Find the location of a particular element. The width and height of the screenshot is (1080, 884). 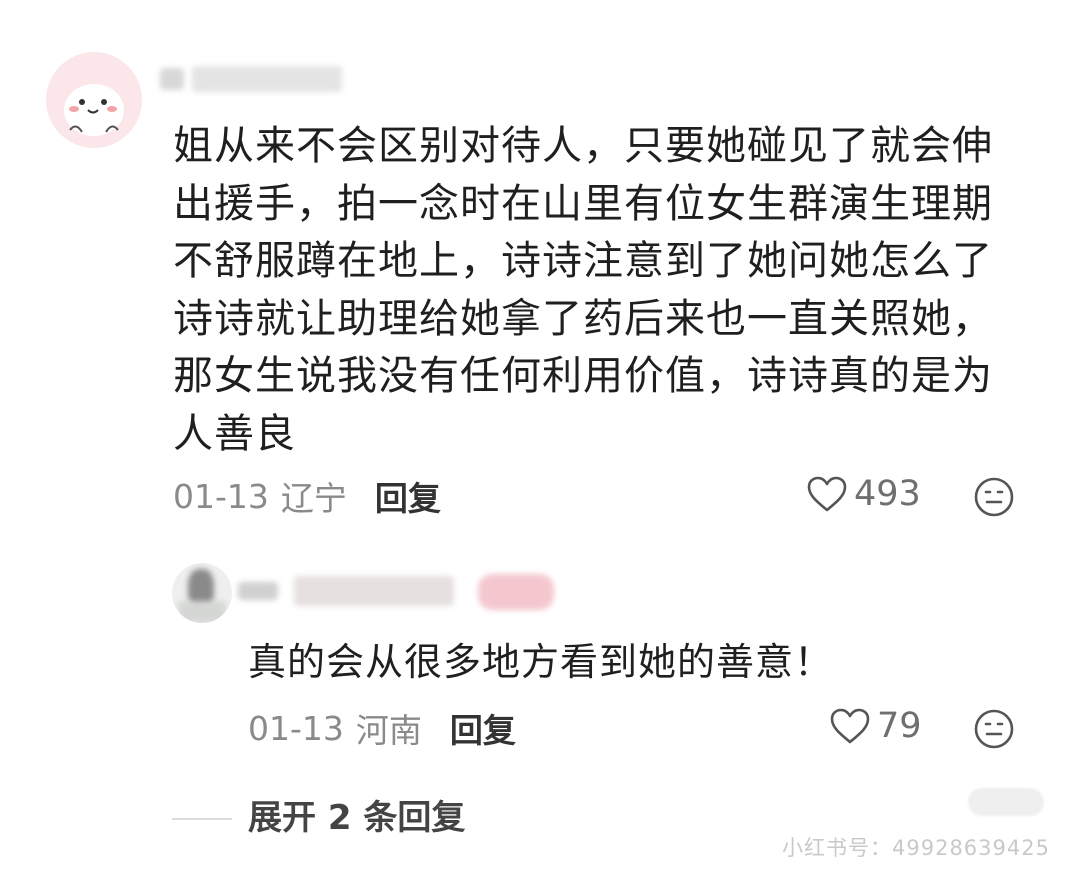

watermark-logo is located at coordinates (1006, 802).